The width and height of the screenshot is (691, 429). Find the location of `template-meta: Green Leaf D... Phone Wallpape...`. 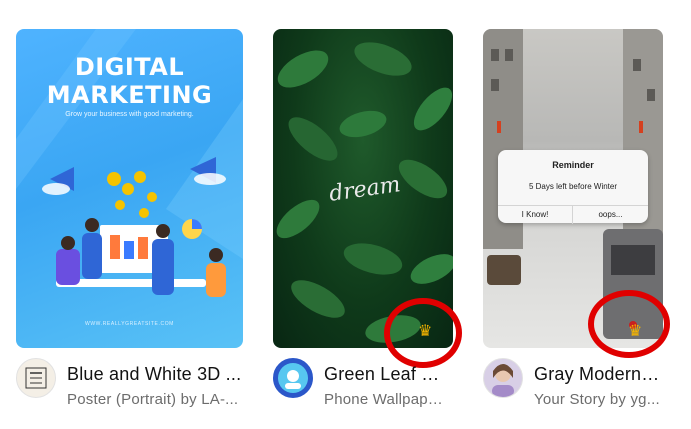

template-meta: Green Leaf D... Phone Wallpape... is located at coordinates (363, 386).